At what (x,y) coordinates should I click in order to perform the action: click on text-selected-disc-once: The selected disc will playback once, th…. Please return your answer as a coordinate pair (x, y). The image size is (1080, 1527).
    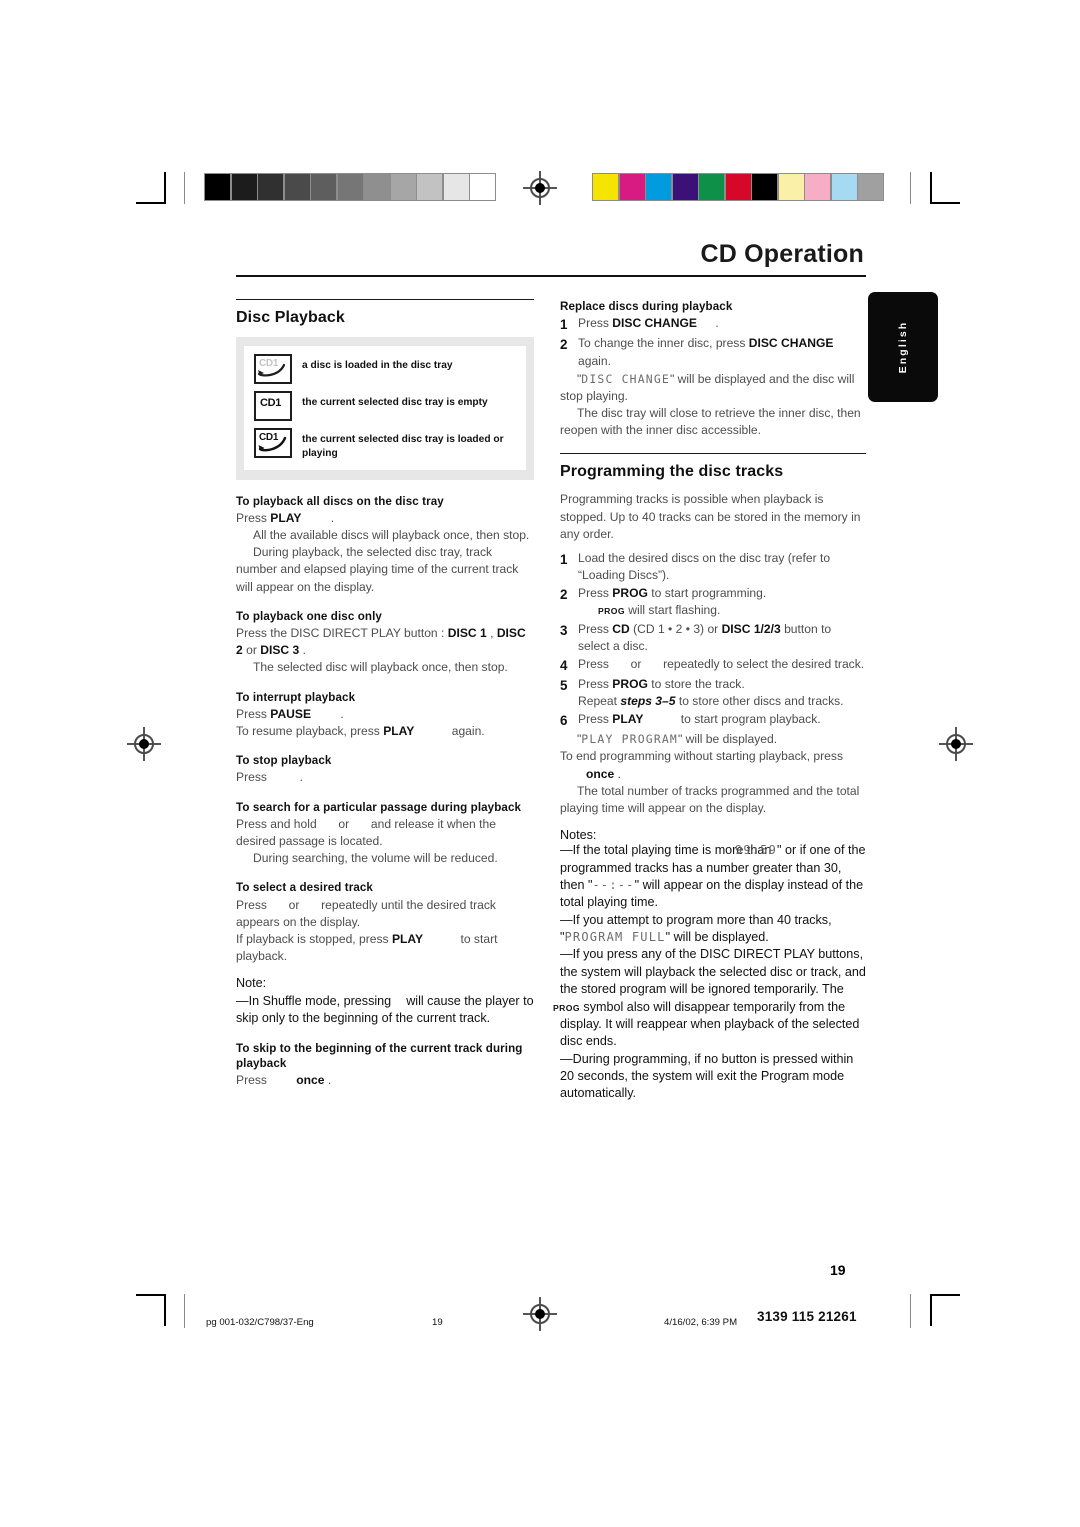
    Looking at the image, I should click on (380, 667).